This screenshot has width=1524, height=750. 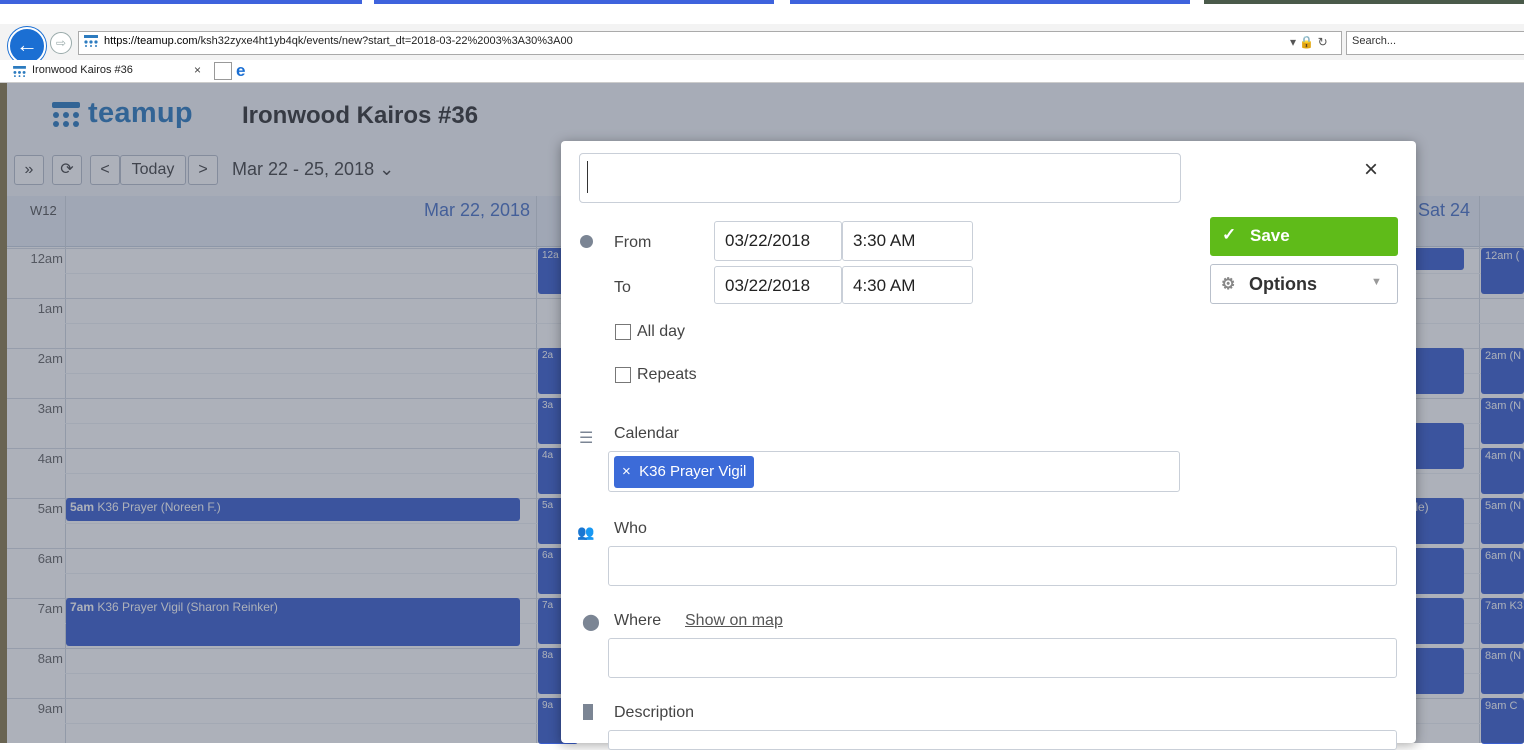 I want to click on url-domain: https://teamup.com, so click(x=151, y=41).